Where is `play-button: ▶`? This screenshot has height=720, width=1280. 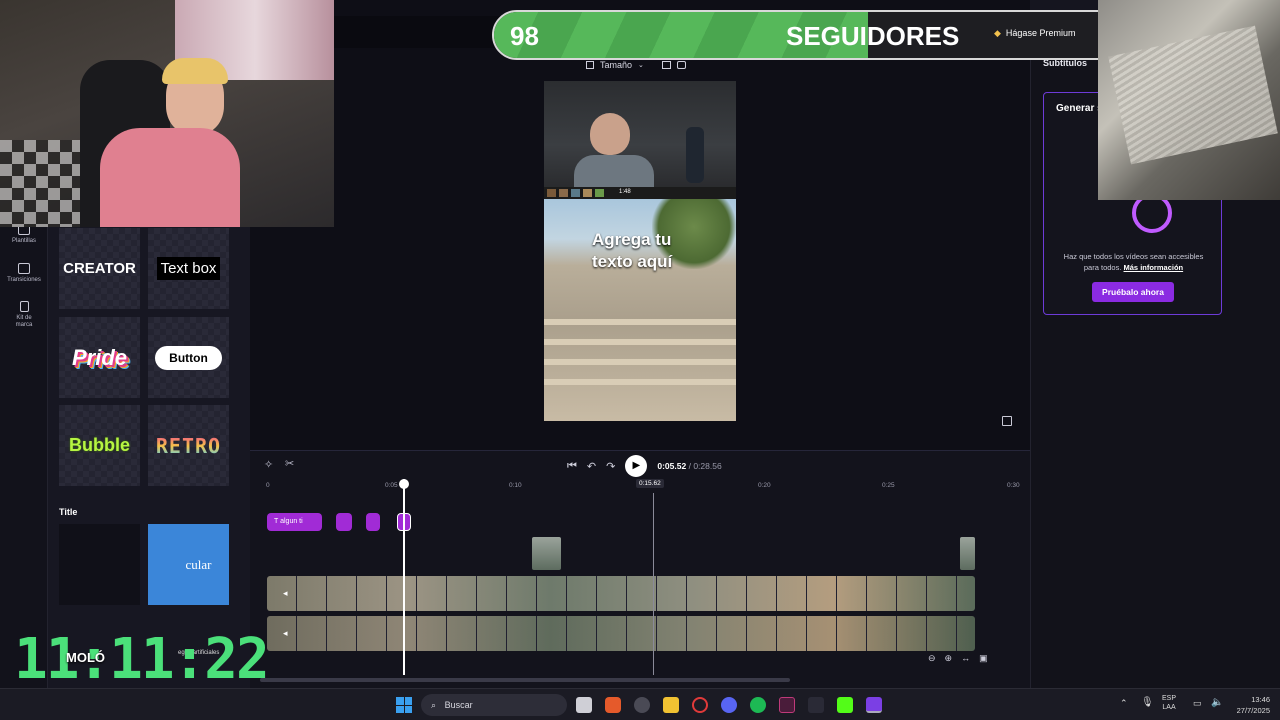
play-button: ▶ is located at coordinates (636, 466).